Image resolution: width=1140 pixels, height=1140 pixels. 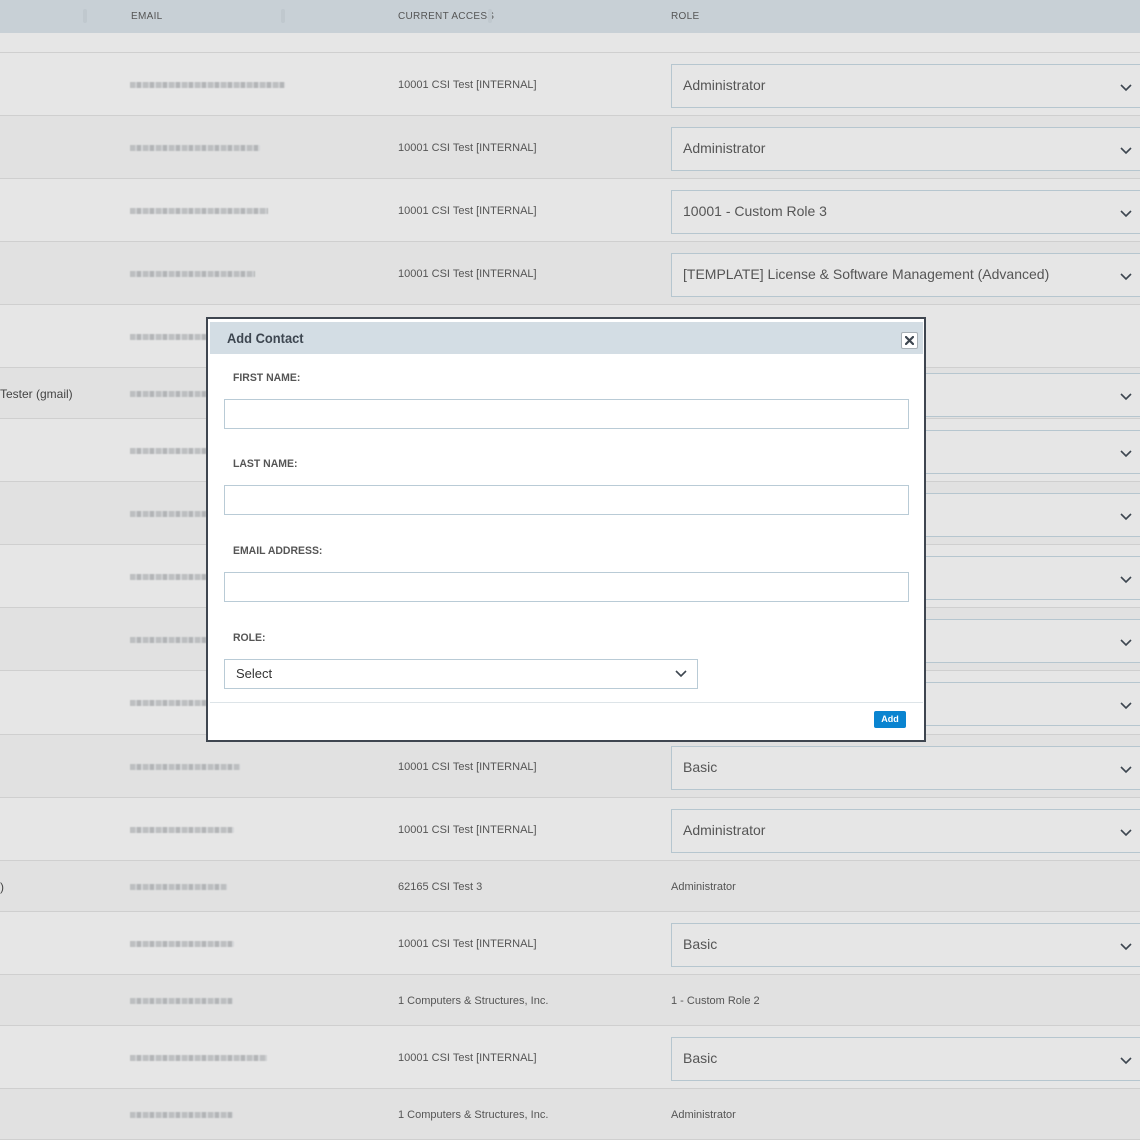 I want to click on role-label: ROLE:, so click(x=249, y=638).